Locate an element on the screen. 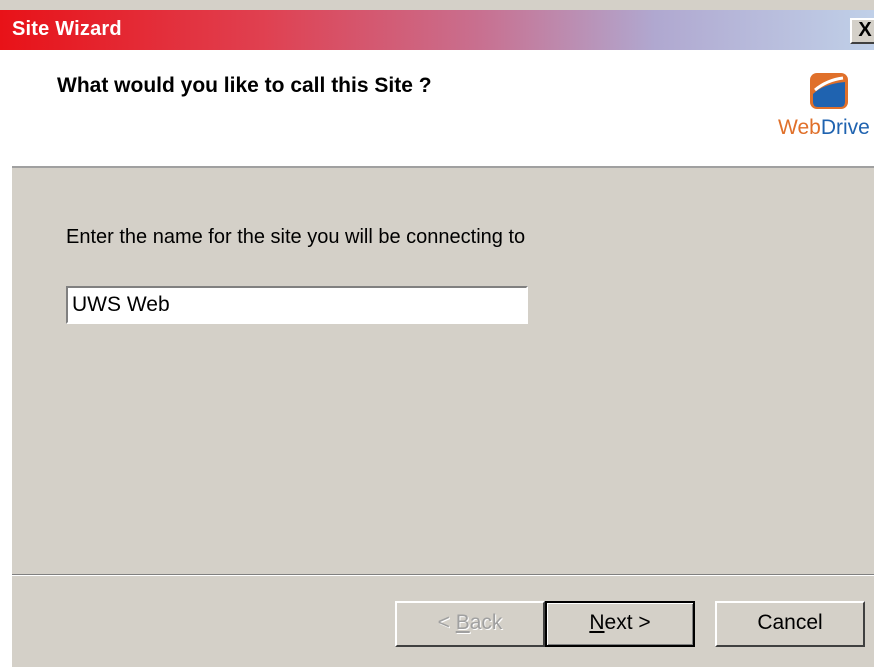 Image resolution: width=874 pixels, height=667 pixels. next-button-rest: ext > is located at coordinates (627, 622).